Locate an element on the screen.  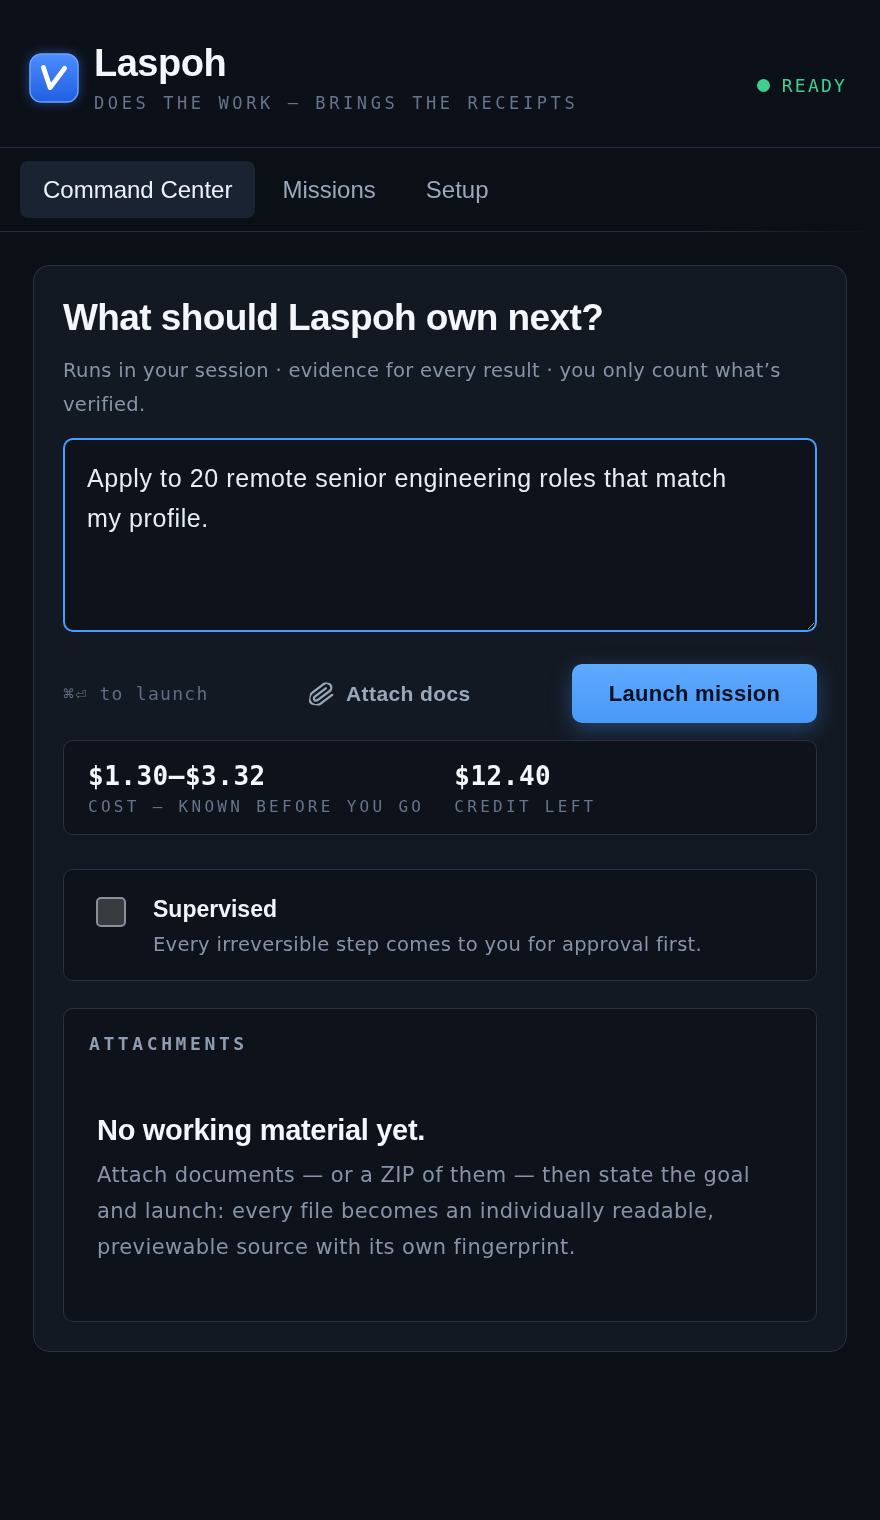
composer-heading: What should Laspoh own next? is located at coordinates (334, 318).